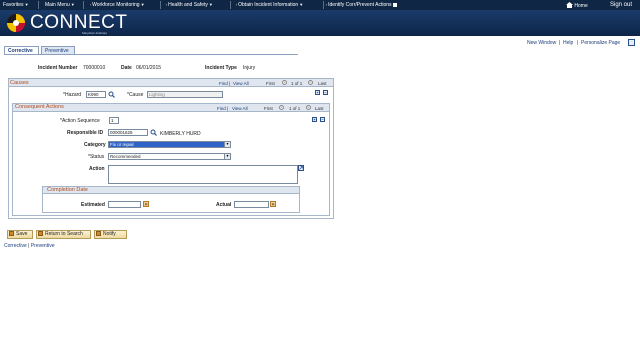 The height and width of the screenshot is (360, 640). I want to click on breadcrumb-obtain: › Obtain Incident Information▼, so click(269, 5).